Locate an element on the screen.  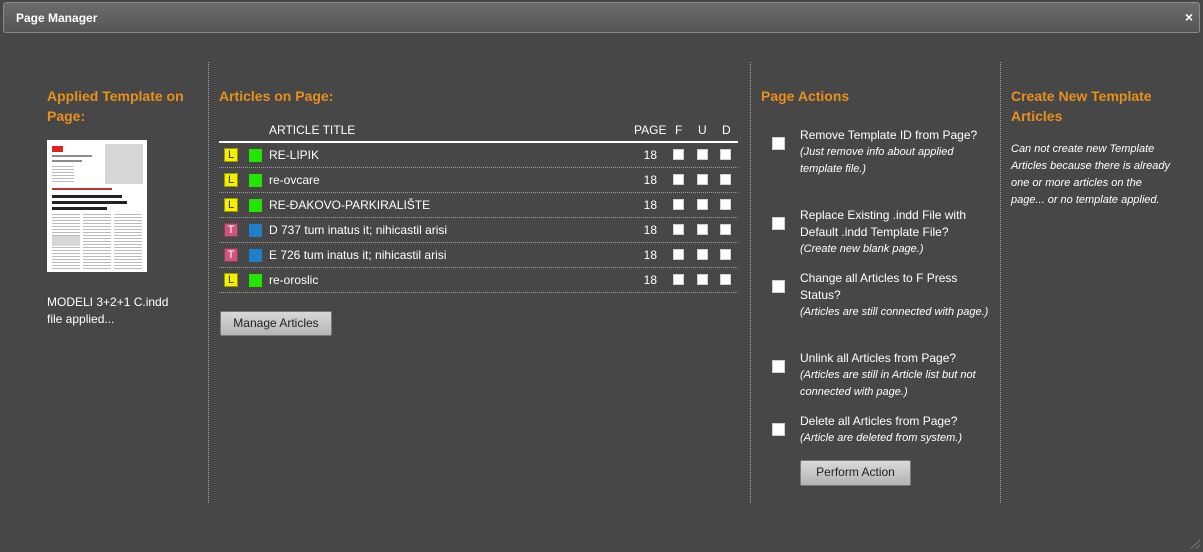
article-title: re-ovcare is located at coordinates (294, 180).